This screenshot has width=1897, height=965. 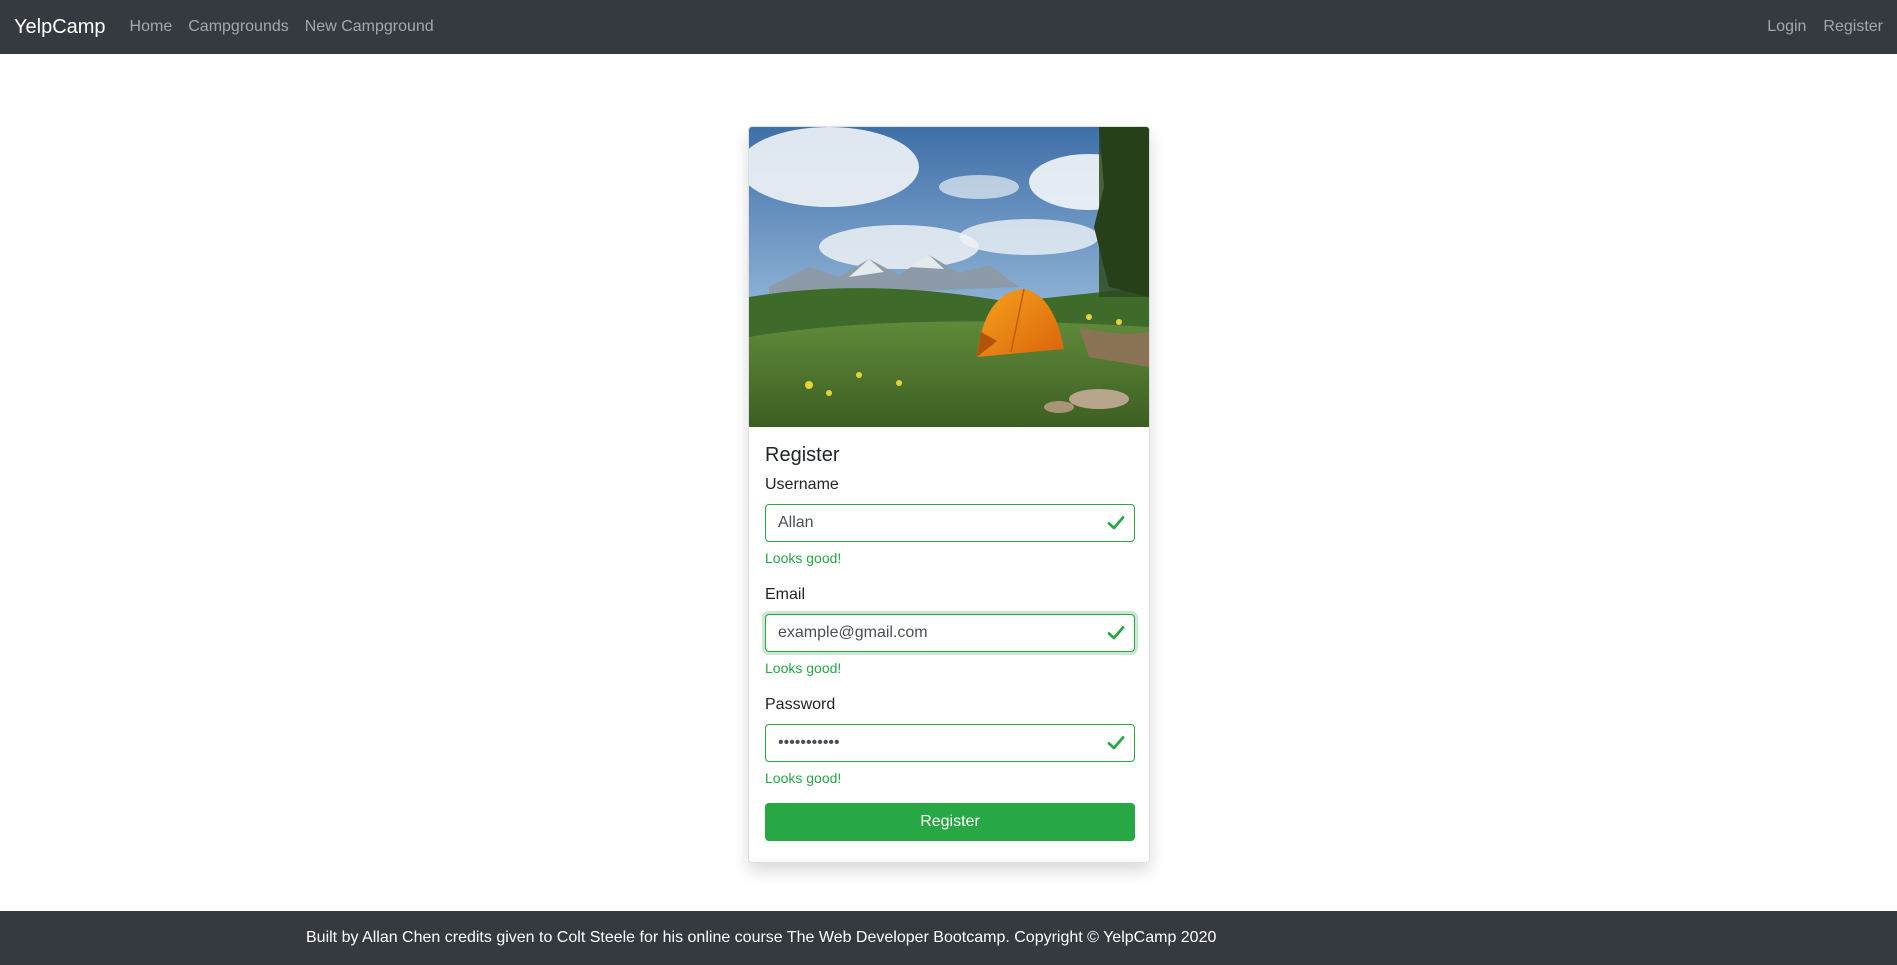 I want to click on password-field-wrap, so click(x=950, y=743).